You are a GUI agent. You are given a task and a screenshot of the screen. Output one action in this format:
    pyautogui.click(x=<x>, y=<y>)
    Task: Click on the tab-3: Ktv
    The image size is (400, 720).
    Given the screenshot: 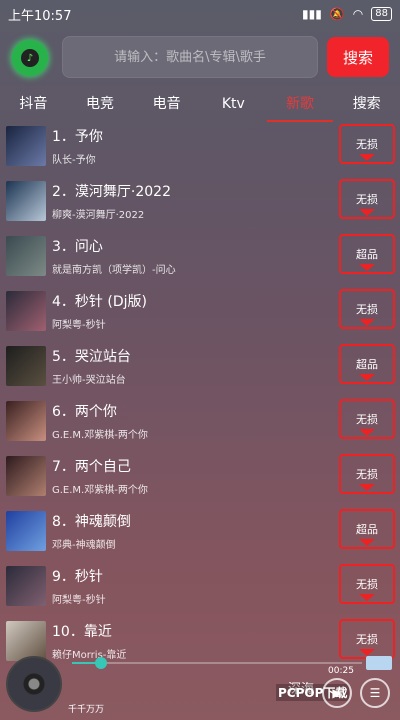 What is the action you would take?
    pyautogui.click(x=233, y=106)
    